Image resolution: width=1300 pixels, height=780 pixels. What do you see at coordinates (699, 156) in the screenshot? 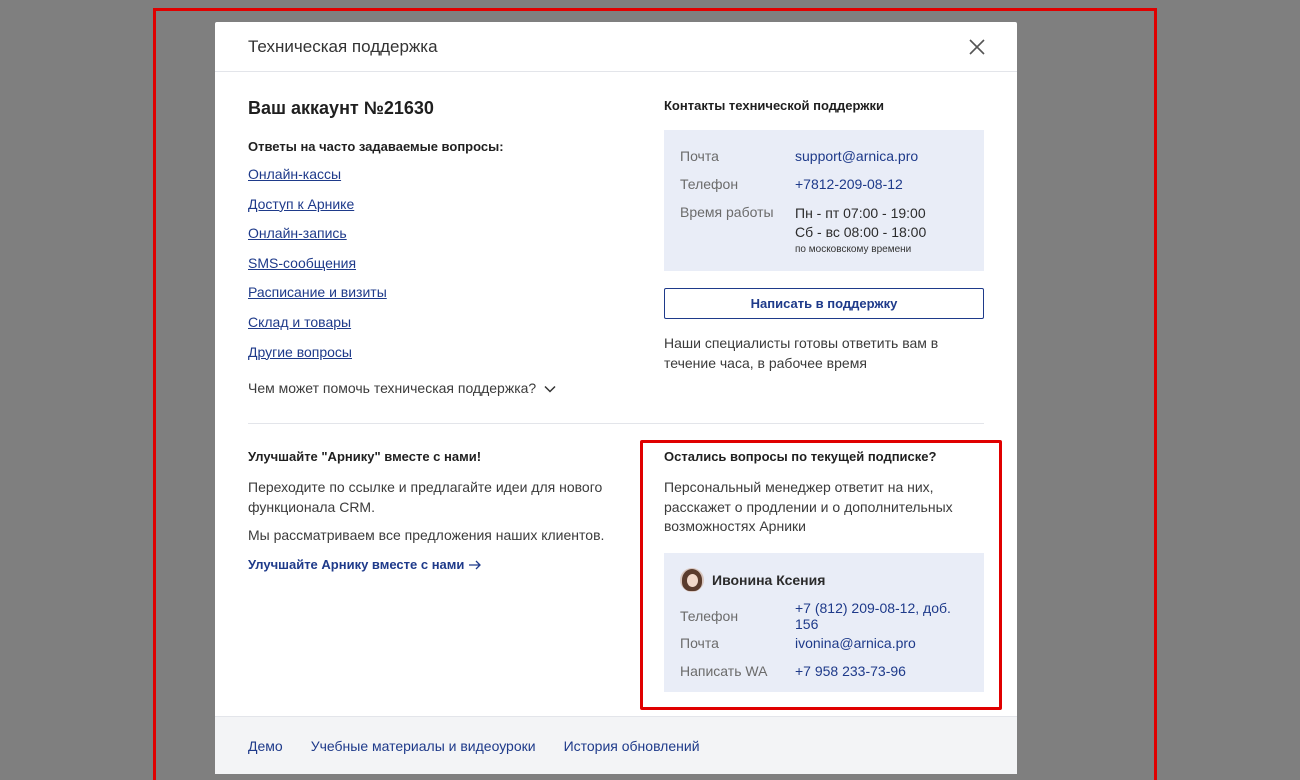
I see `contact-email-label: Почта` at bounding box center [699, 156].